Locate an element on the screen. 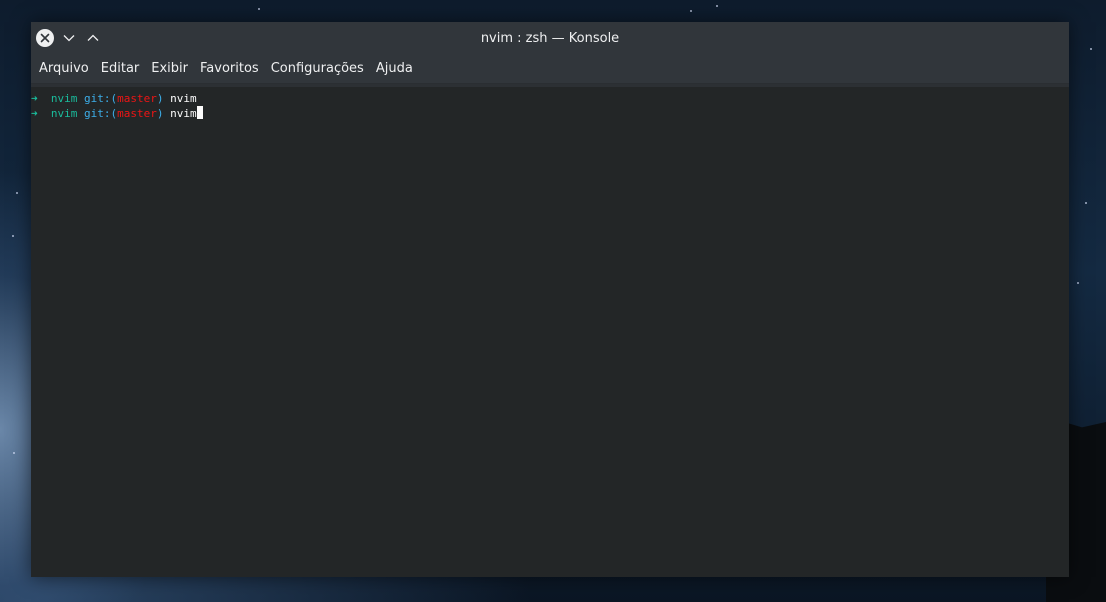 Image resolution: width=1106 pixels, height=602 pixels. menu-favoritos: Favoritos is located at coordinates (229, 69).